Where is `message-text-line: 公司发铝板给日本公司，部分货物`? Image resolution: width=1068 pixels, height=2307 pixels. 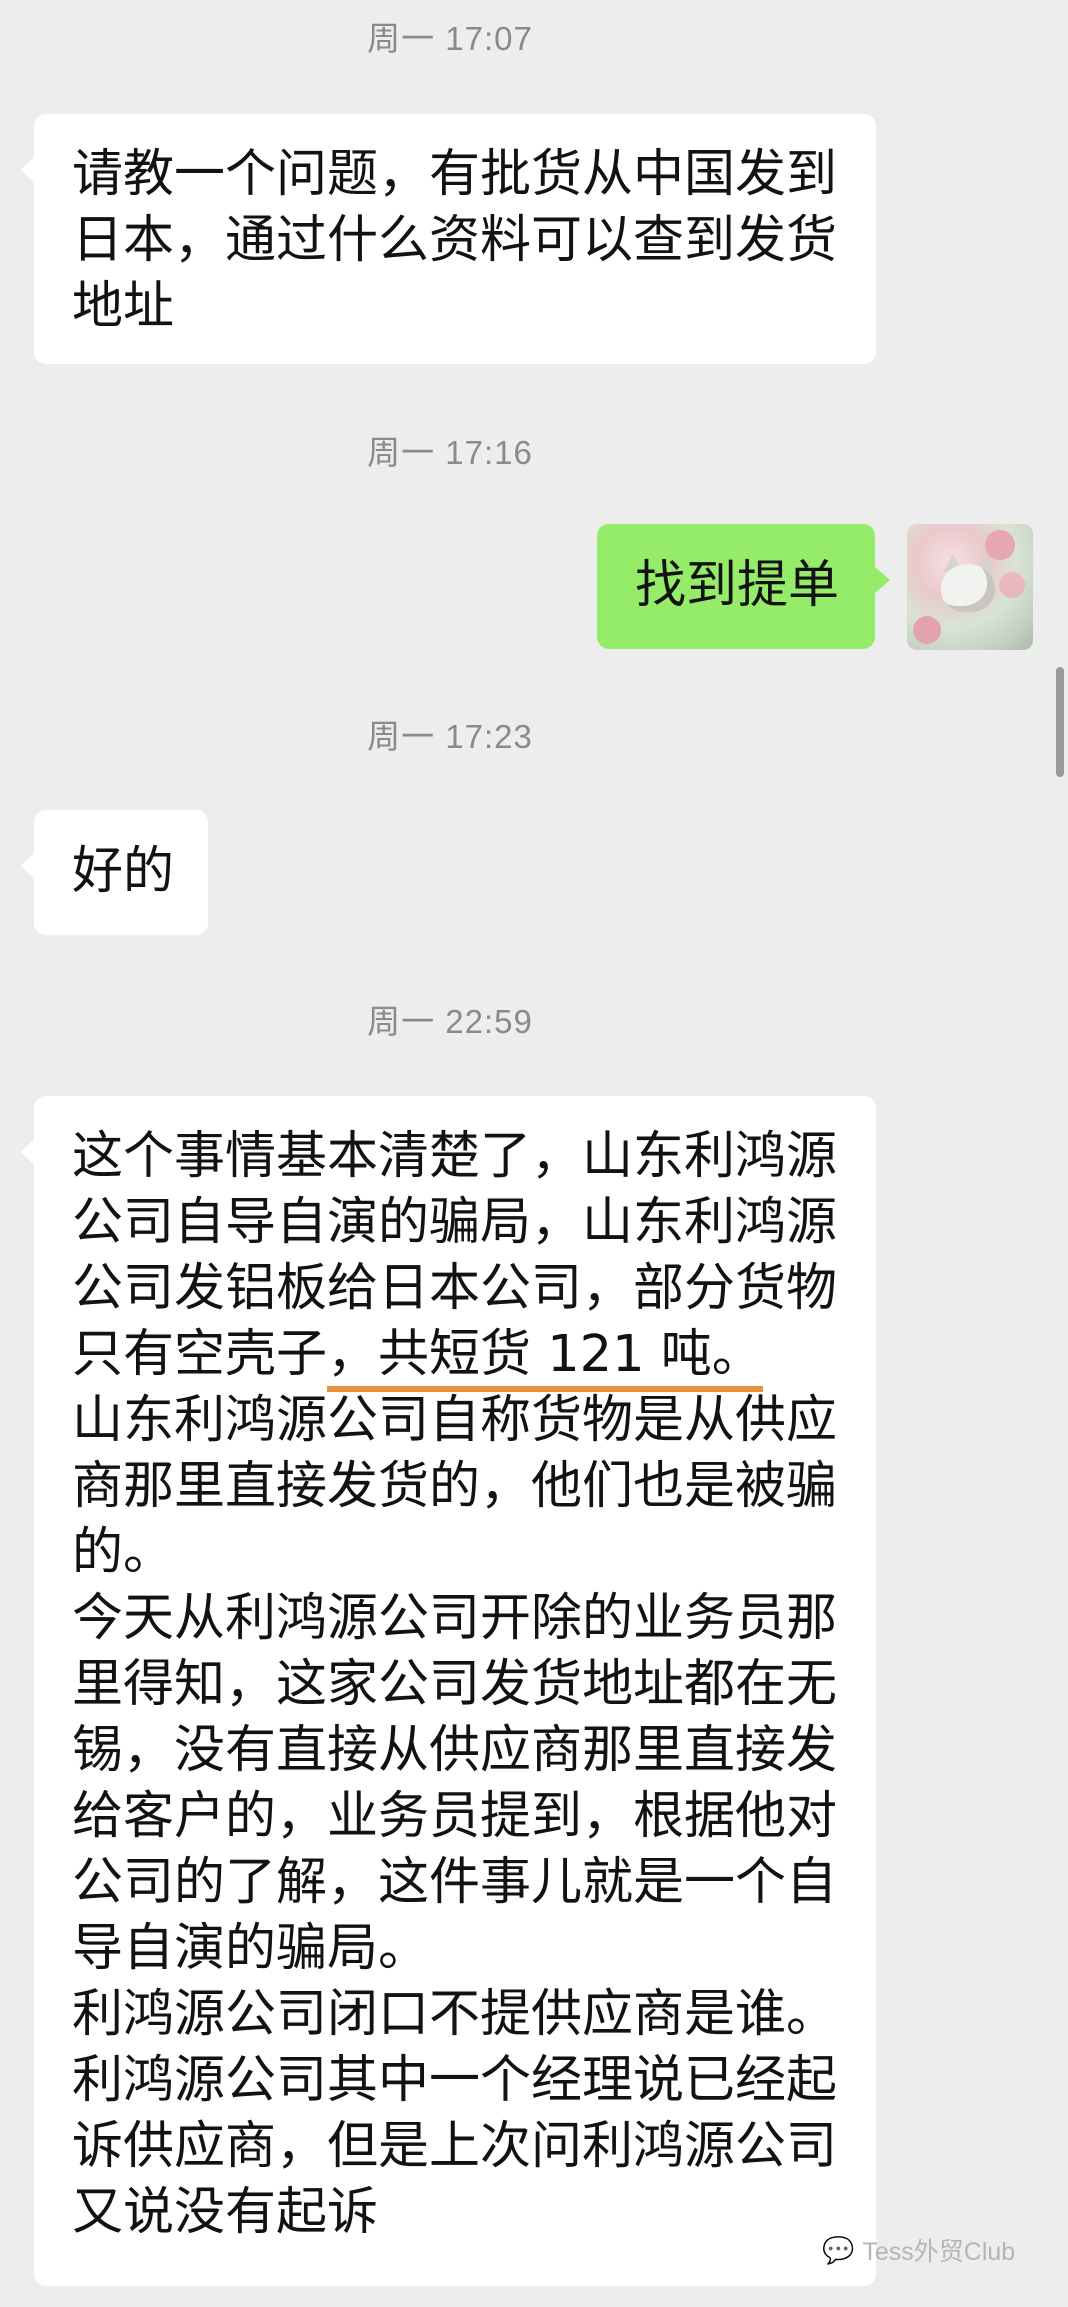
message-text-line: 公司发铝板给日本公司，部分货物 is located at coordinates (455, 1288).